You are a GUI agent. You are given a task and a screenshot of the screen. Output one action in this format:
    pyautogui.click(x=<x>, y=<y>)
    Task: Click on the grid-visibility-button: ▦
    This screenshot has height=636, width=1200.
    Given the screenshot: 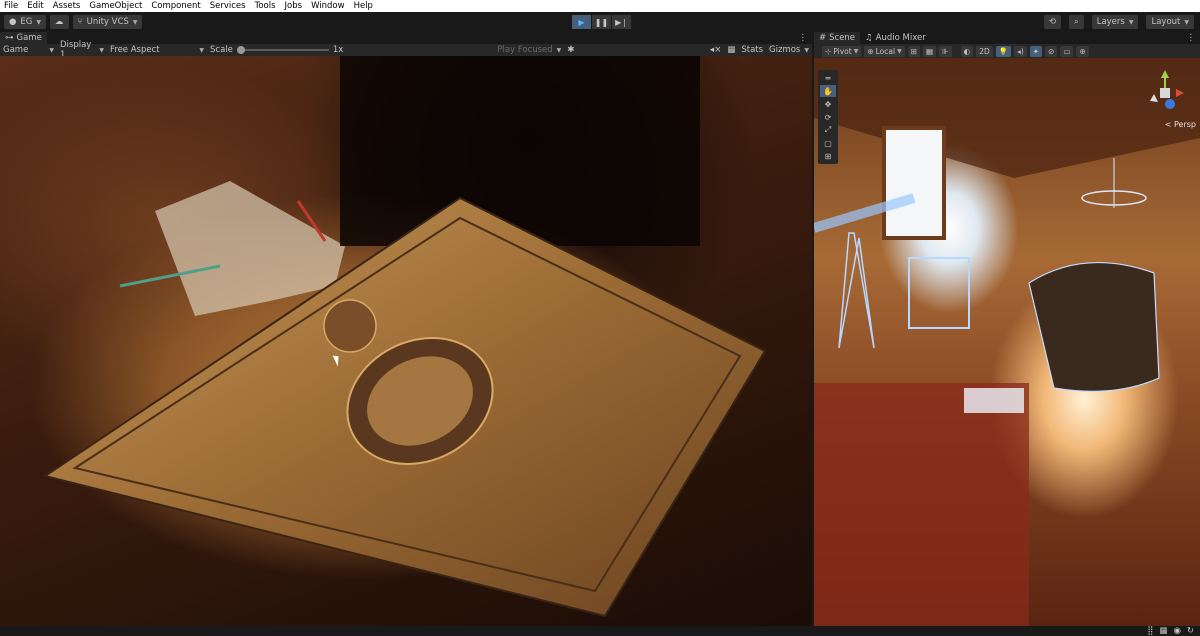 What is the action you would take?
    pyautogui.click(x=930, y=51)
    